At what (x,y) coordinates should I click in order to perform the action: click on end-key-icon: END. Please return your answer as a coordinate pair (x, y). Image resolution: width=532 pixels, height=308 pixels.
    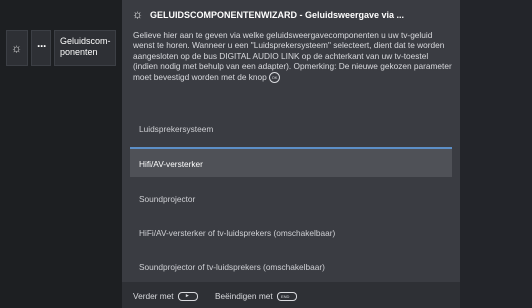
    Looking at the image, I should click on (286, 297).